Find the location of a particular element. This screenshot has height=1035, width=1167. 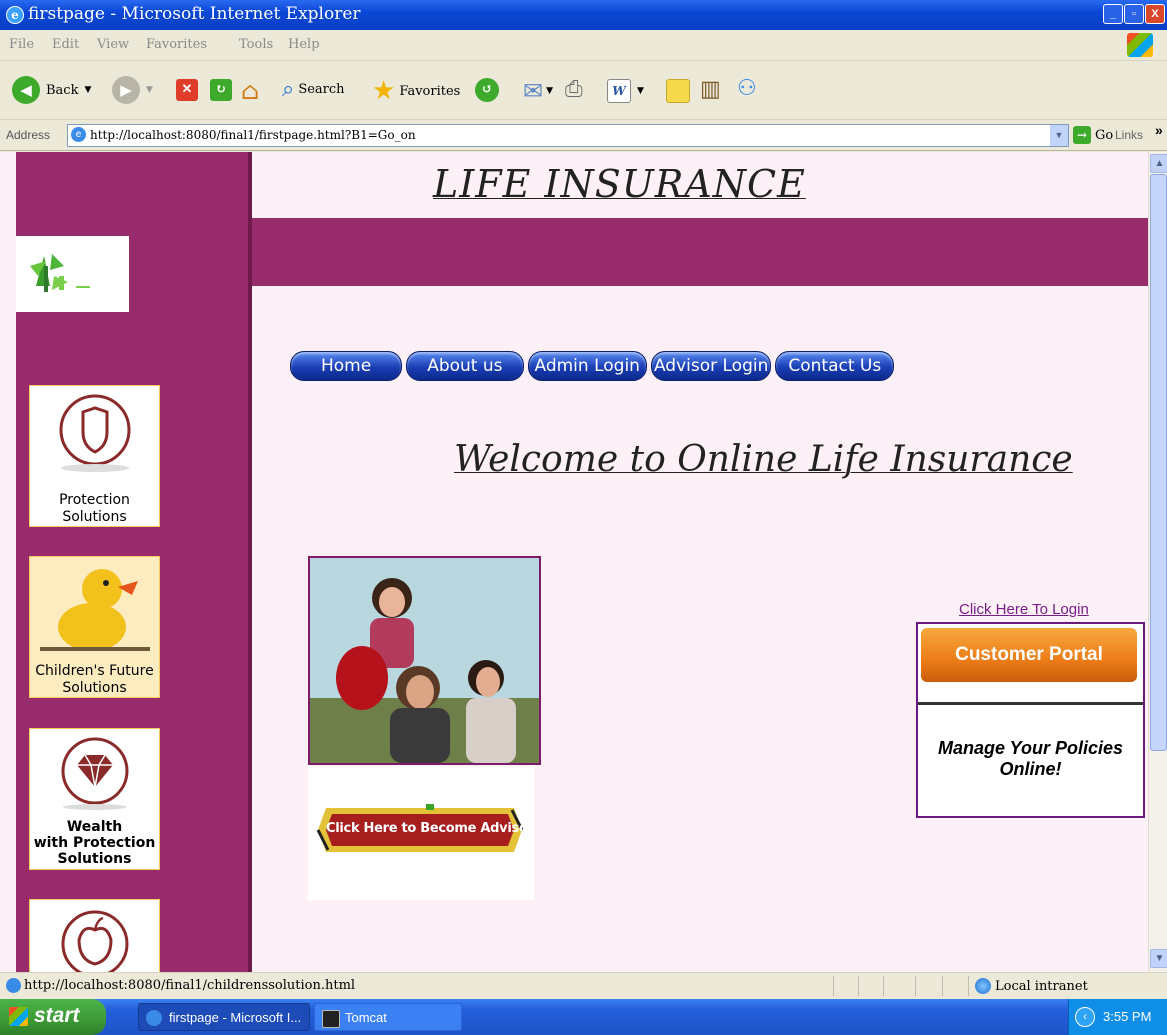

maximize-button: ▫ is located at coordinates (1134, 14).